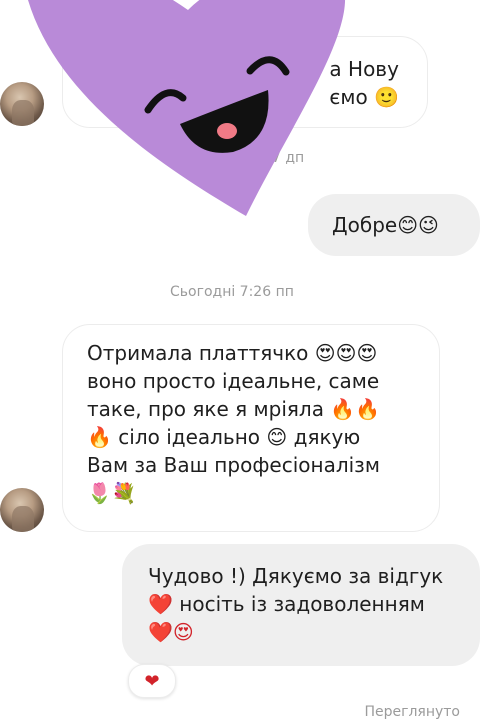 This screenshot has width=480, height=720. What do you see at coordinates (263, 493) in the screenshot?
I see `message-line: 🌷💐` at bounding box center [263, 493].